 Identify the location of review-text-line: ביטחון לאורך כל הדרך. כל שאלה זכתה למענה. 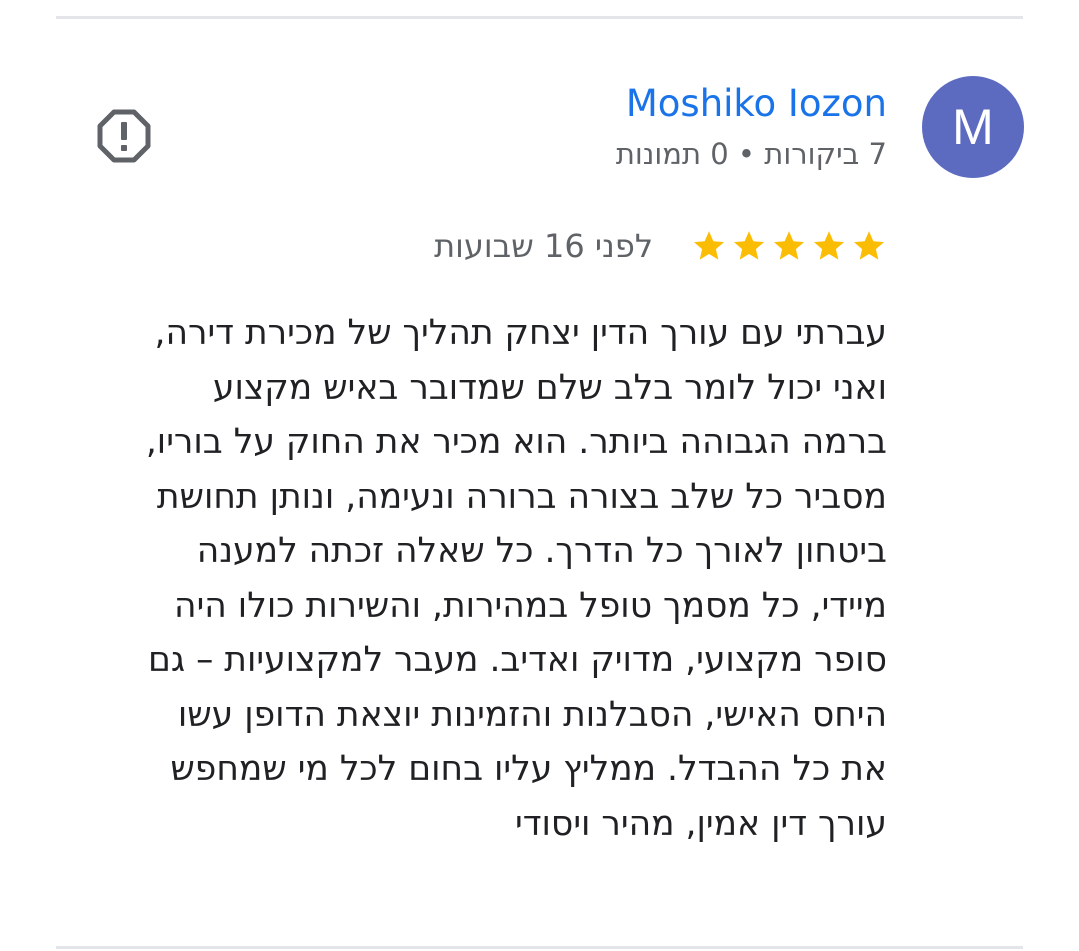
(541, 551).